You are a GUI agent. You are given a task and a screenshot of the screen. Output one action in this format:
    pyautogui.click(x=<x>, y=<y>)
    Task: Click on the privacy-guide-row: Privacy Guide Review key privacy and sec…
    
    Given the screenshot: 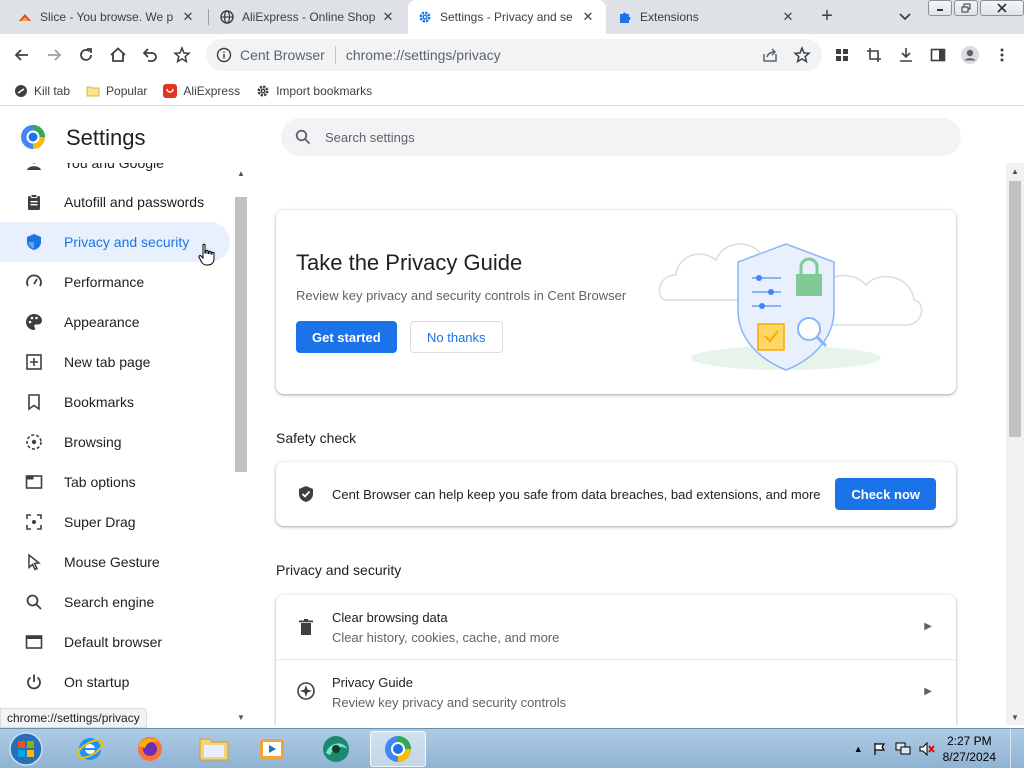 What is the action you would take?
    pyautogui.click(x=616, y=692)
    